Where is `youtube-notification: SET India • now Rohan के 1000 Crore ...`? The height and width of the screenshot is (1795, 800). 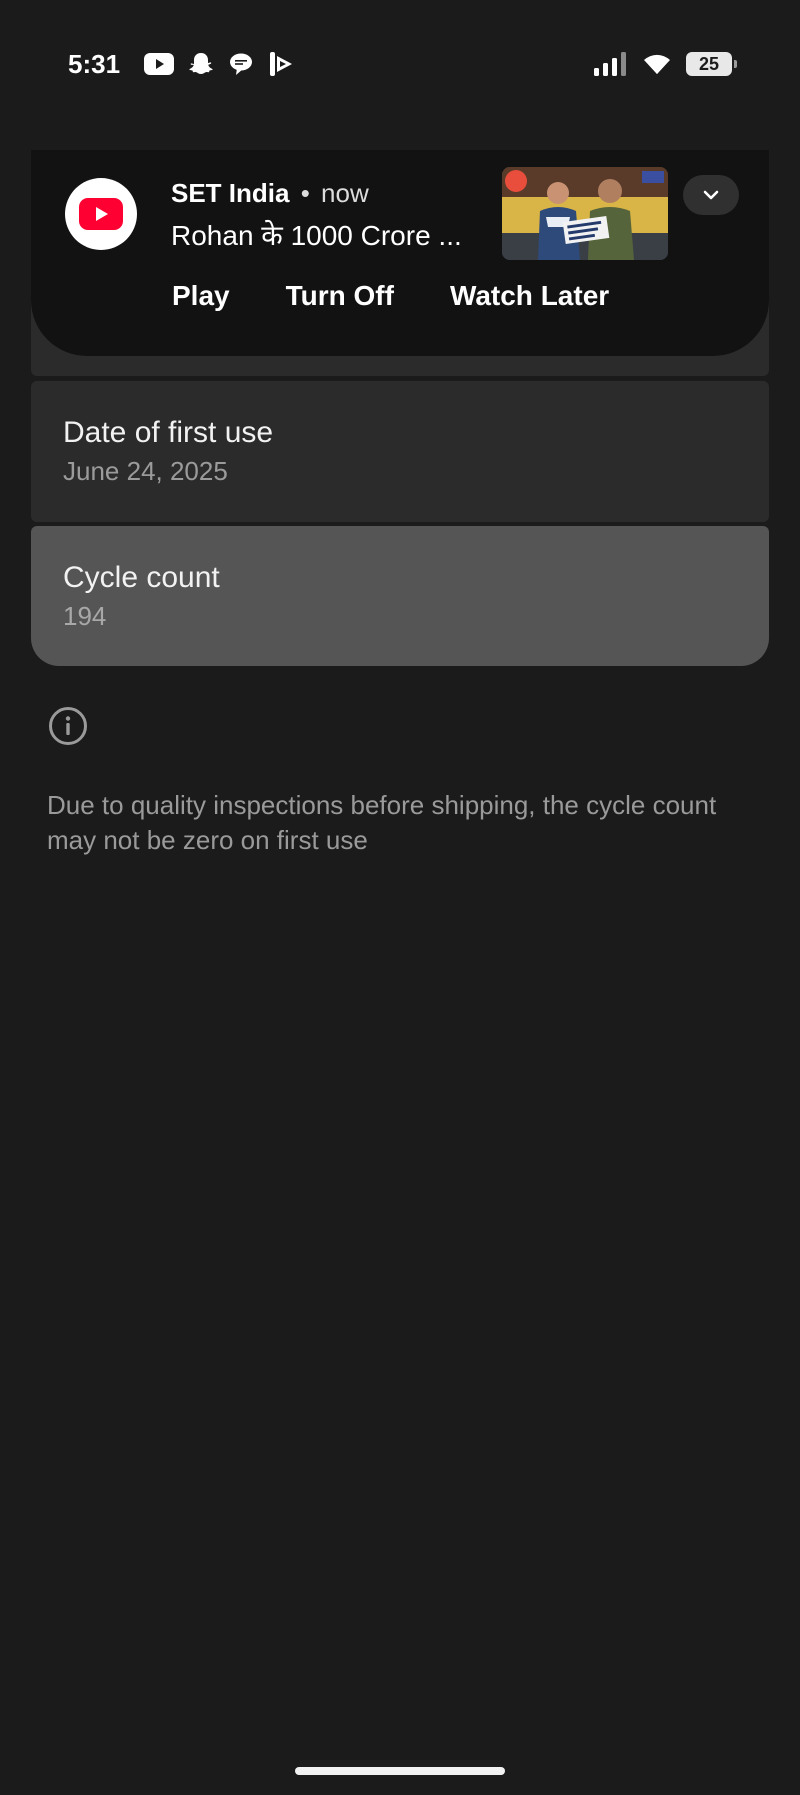 youtube-notification: SET India • now Rohan के 1000 Crore ... is located at coordinates (400, 253).